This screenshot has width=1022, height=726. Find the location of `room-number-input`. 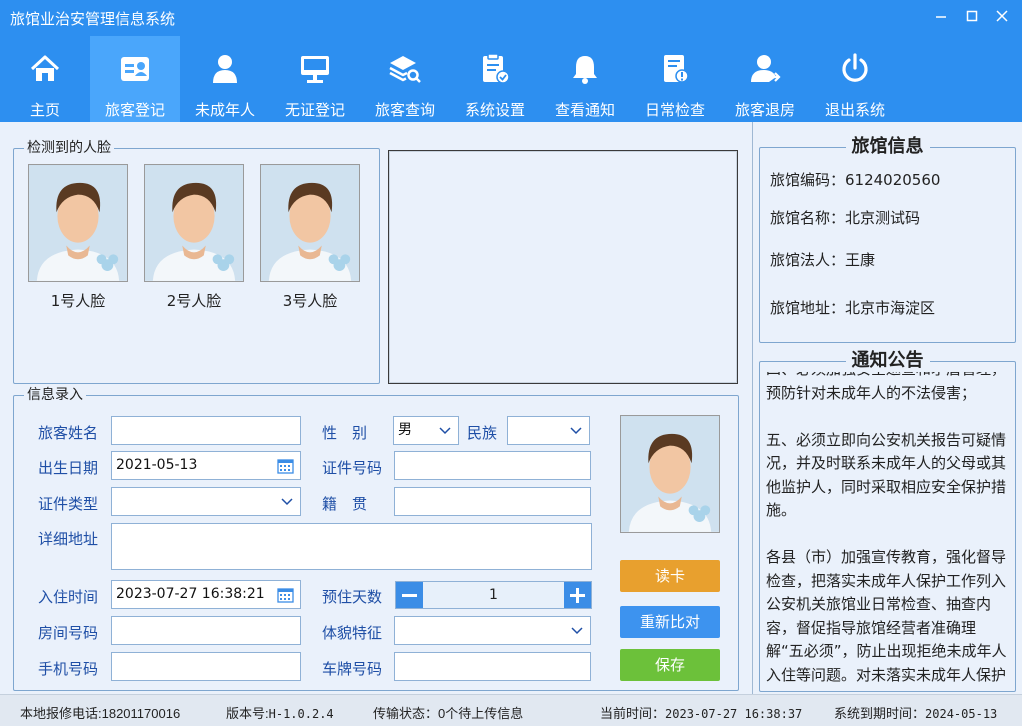

room-number-input is located at coordinates (206, 630).